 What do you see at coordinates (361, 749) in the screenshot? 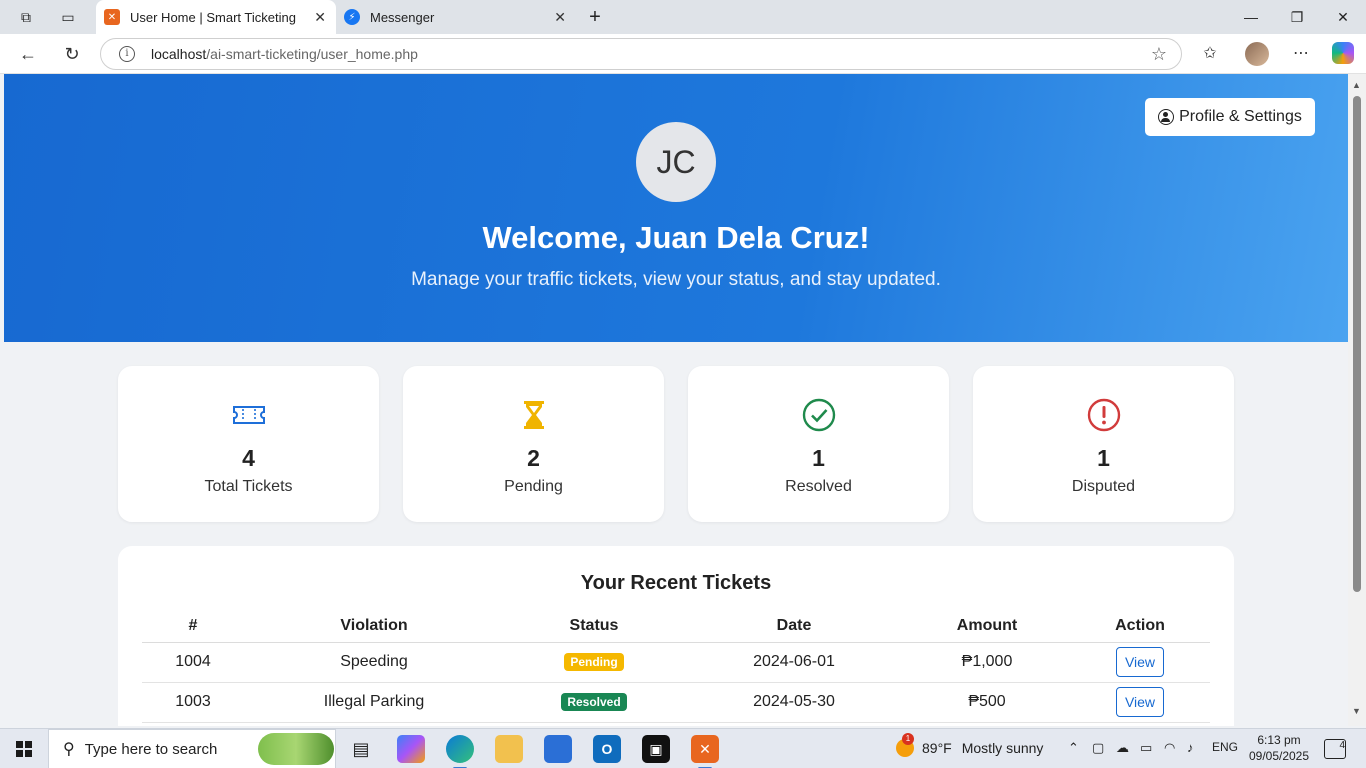
I see `task-view-icon: ▤` at bounding box center [361, 749].